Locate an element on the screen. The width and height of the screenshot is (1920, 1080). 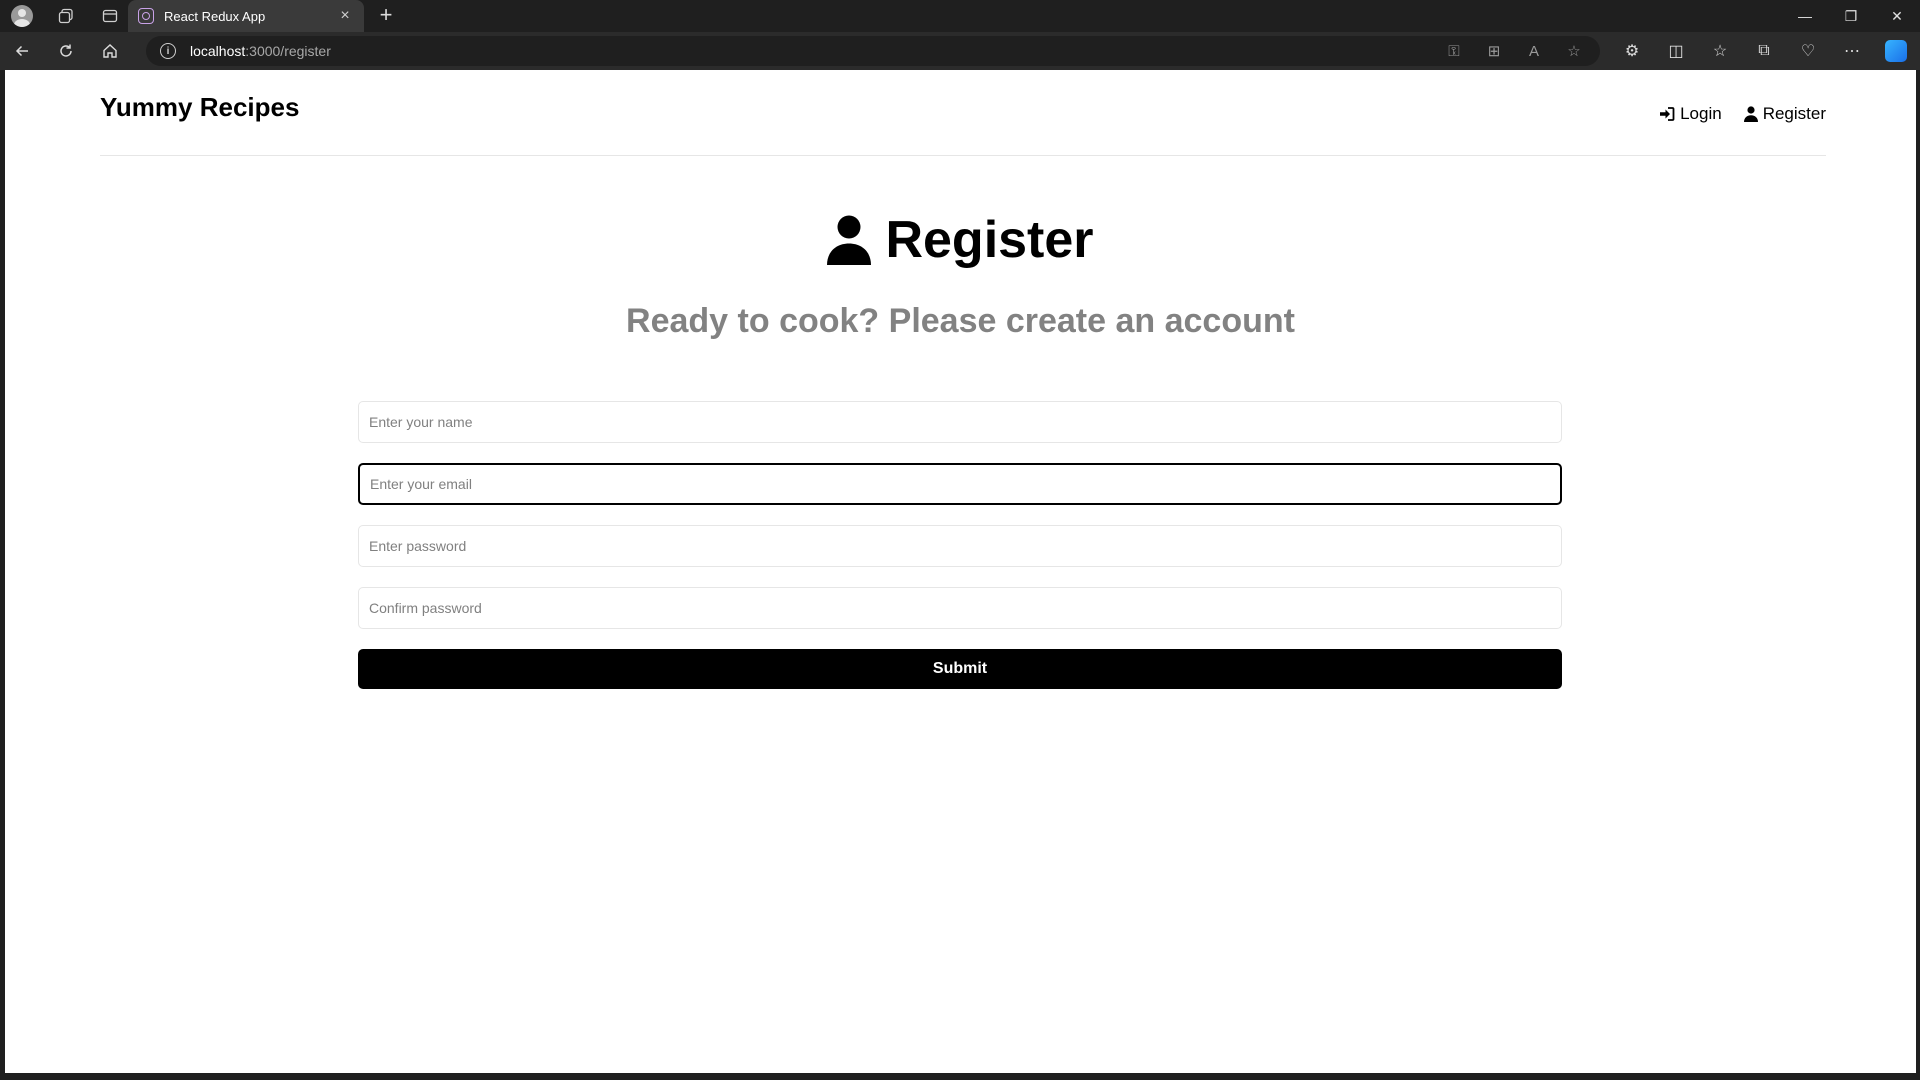
address-bar: i localhost:3000/register ⚿ ⊞ A ☆ is located at coordinates (873, 51).